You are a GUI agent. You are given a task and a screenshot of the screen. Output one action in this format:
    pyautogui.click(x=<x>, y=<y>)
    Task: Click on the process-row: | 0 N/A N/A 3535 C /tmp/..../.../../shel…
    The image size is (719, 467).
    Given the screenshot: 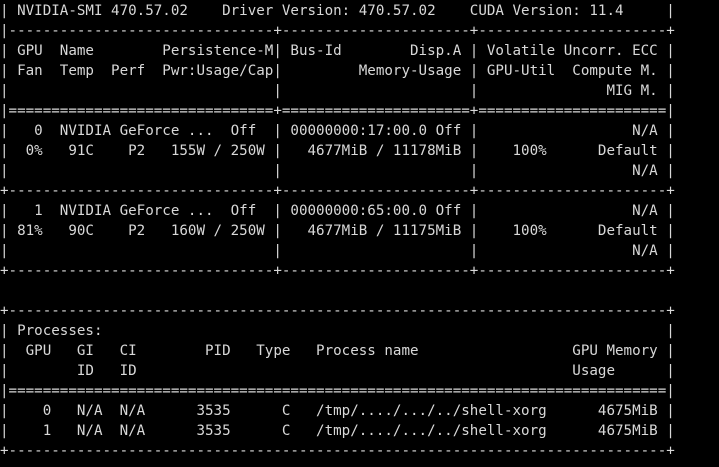 What is the action you would take?
    pyautogui.click(x=337, y=411)
    